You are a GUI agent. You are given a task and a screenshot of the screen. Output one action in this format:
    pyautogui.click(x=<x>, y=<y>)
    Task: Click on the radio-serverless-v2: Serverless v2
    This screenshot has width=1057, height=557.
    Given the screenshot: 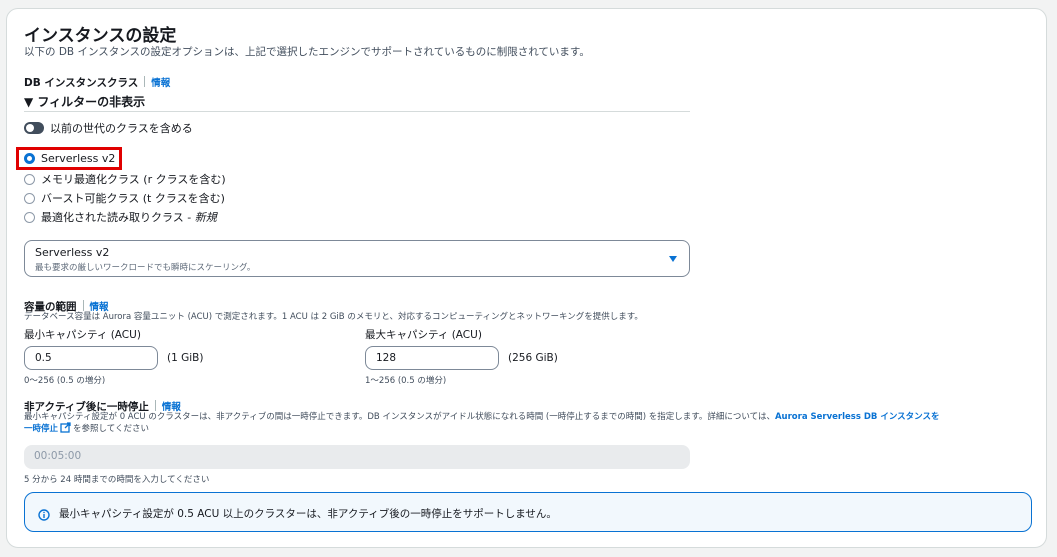 What is the action you would take?
    pyautogui.click(x=69, y=158)
    